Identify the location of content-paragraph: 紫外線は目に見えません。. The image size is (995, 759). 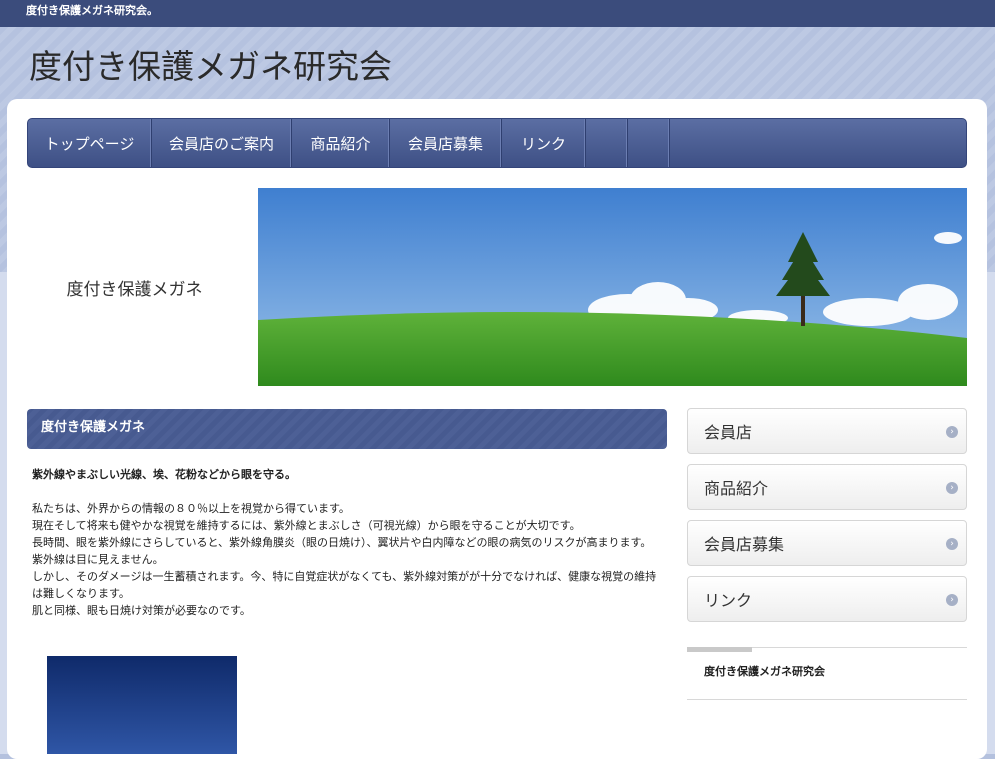
(98, 559).